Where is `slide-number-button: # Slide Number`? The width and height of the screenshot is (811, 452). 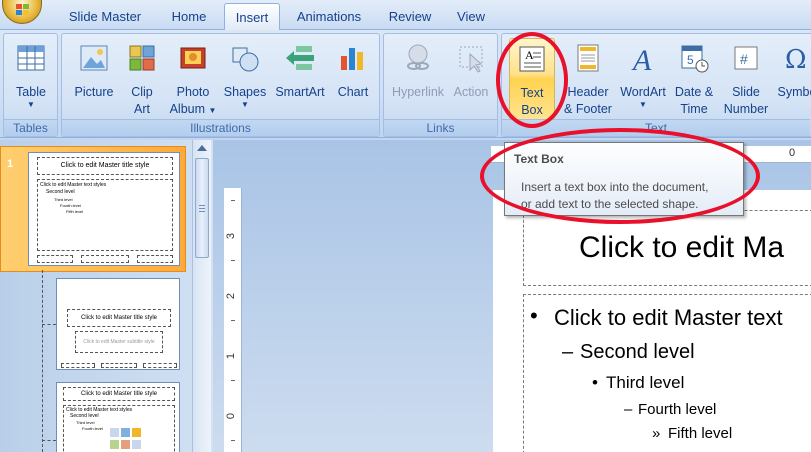
slide-number-button: # Slide Number is located at coordinates (746, 79).